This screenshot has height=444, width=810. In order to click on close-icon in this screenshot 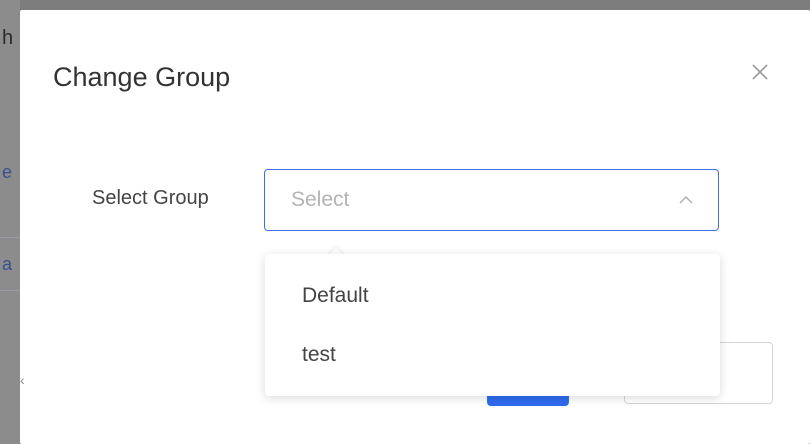, I will do `click(760, 72)`.